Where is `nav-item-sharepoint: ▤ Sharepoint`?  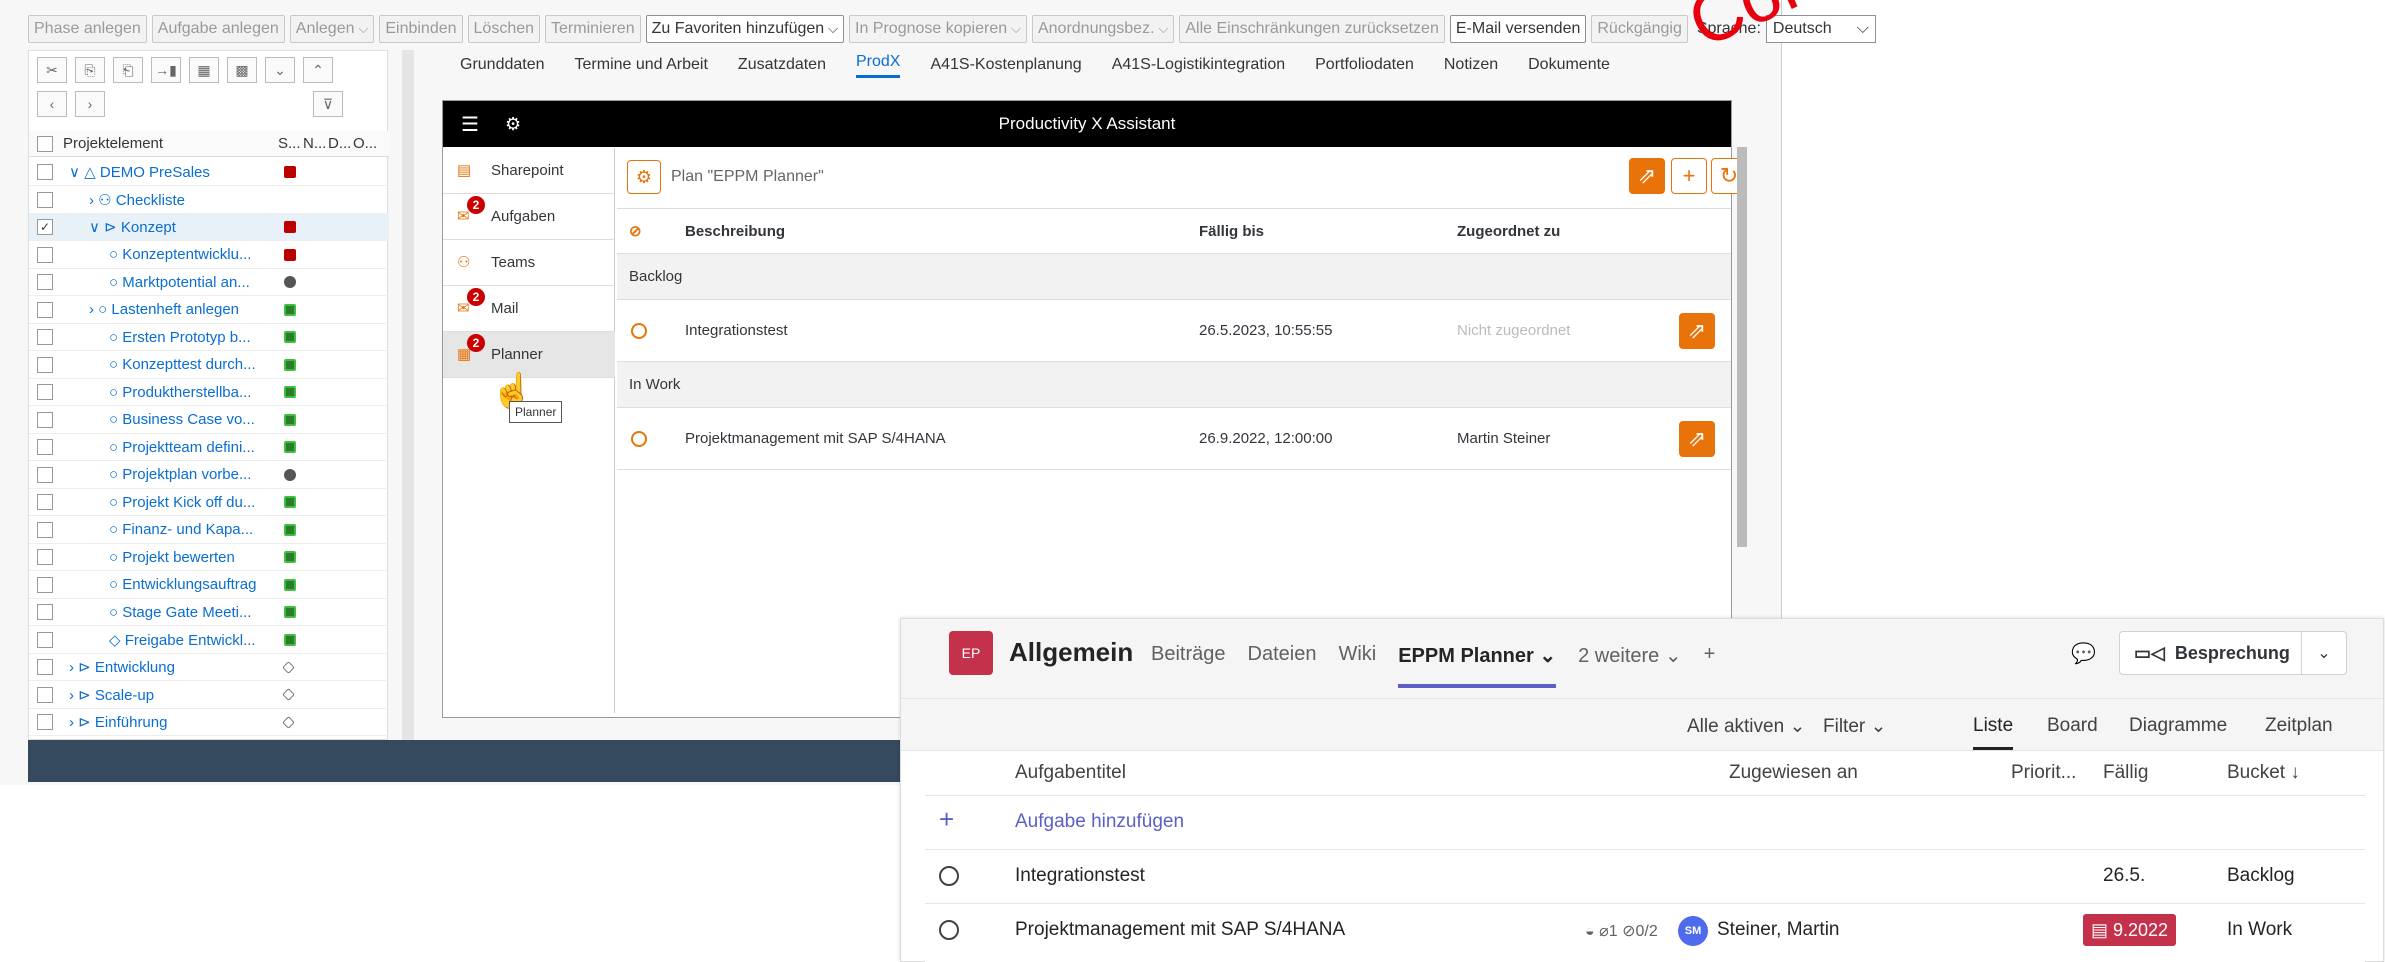 nav-item-sharepoint: ▤ Sharepoint is located at coordinates (529, 171).